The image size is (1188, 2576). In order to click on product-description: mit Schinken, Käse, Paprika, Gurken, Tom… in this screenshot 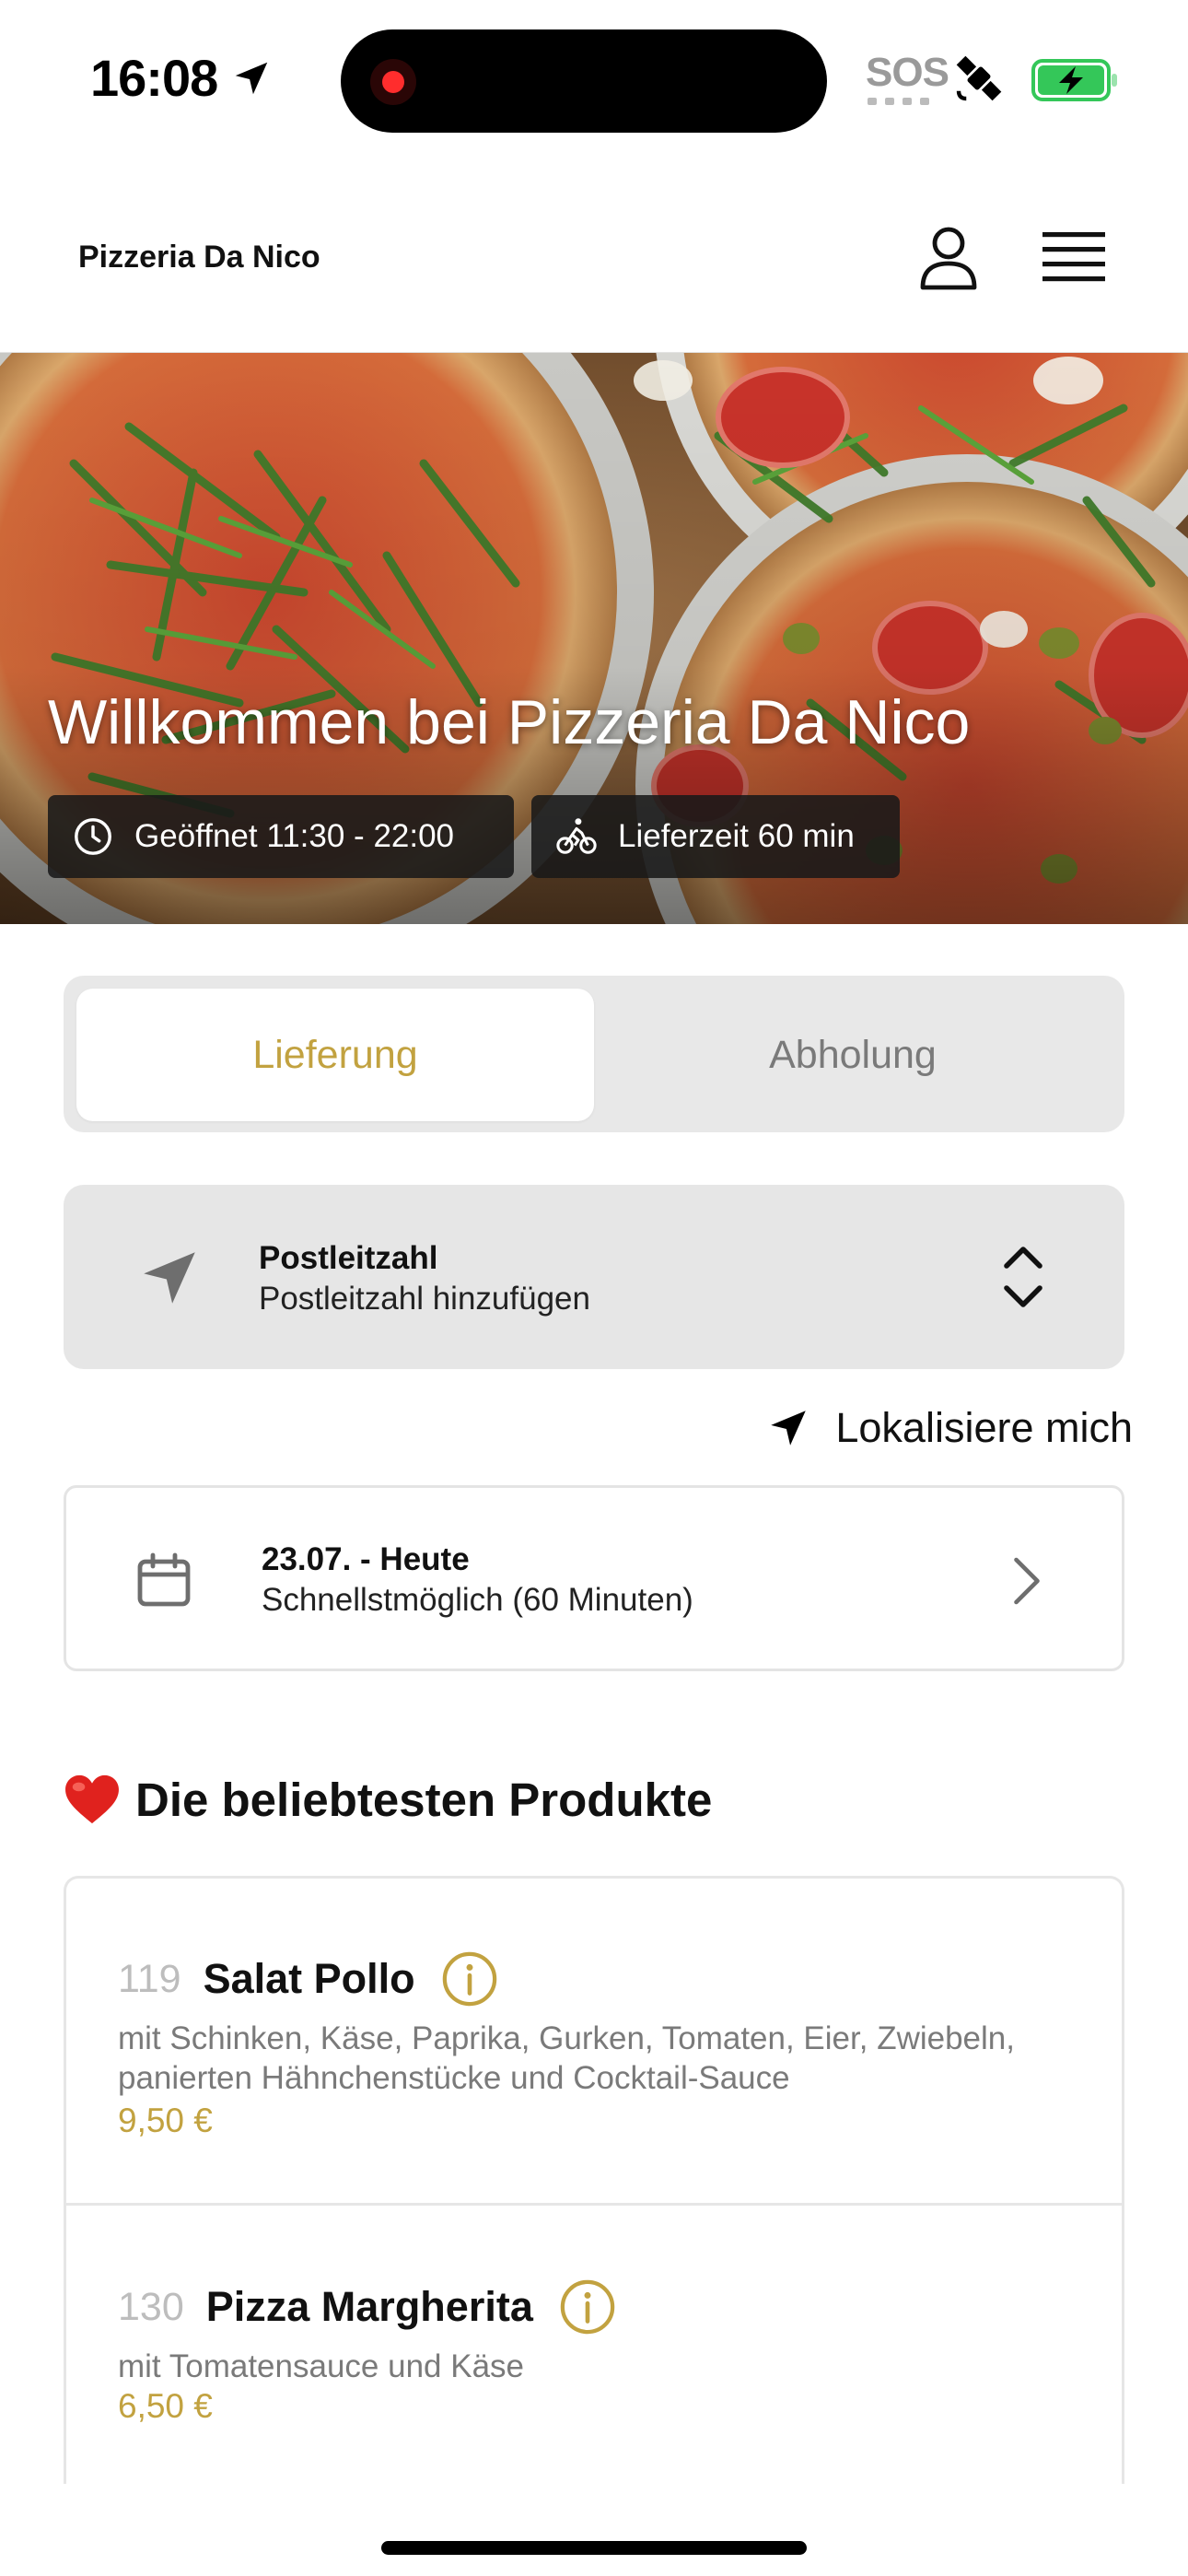, I will do `click(566, 2058)`.